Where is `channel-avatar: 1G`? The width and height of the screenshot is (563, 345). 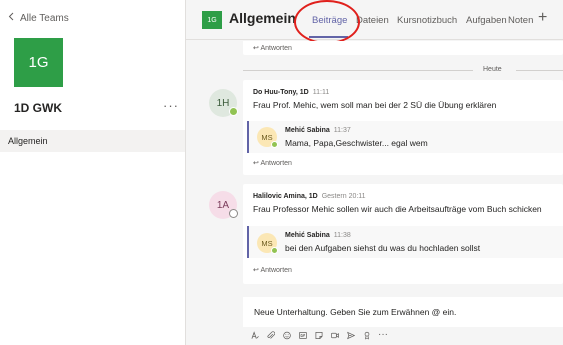
channel-avatar: 1G is located at coordinates (212, 20).